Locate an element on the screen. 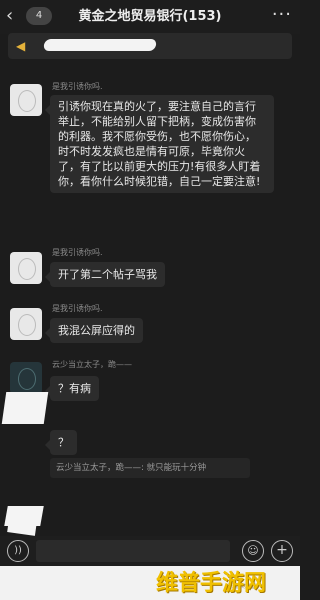 This screenshot has width=320, height=600. sender-name: 云少当立太子，跪—— is located at coordinates (92, 364).